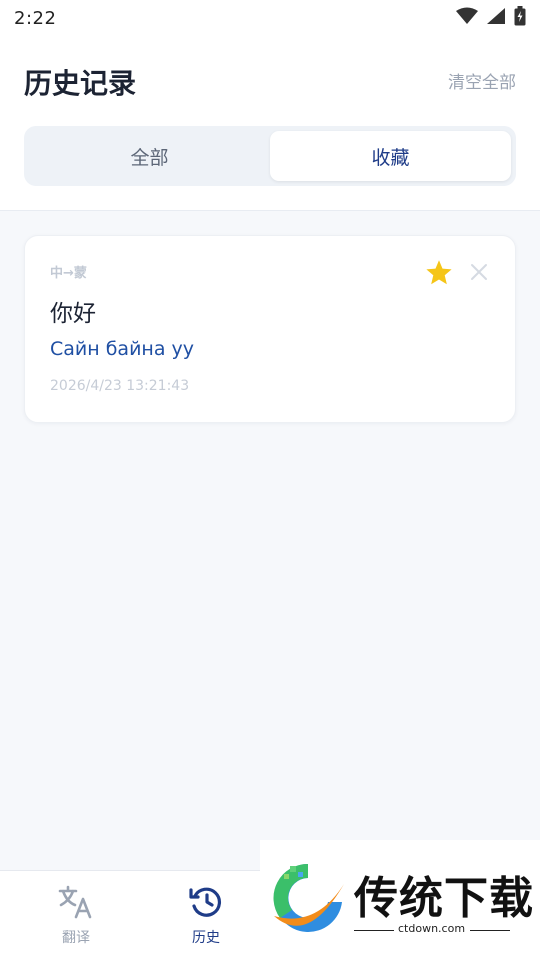 The width and height of the screenshot is (540, 960). I want to click on watermark-line-right, so click(490, 930).